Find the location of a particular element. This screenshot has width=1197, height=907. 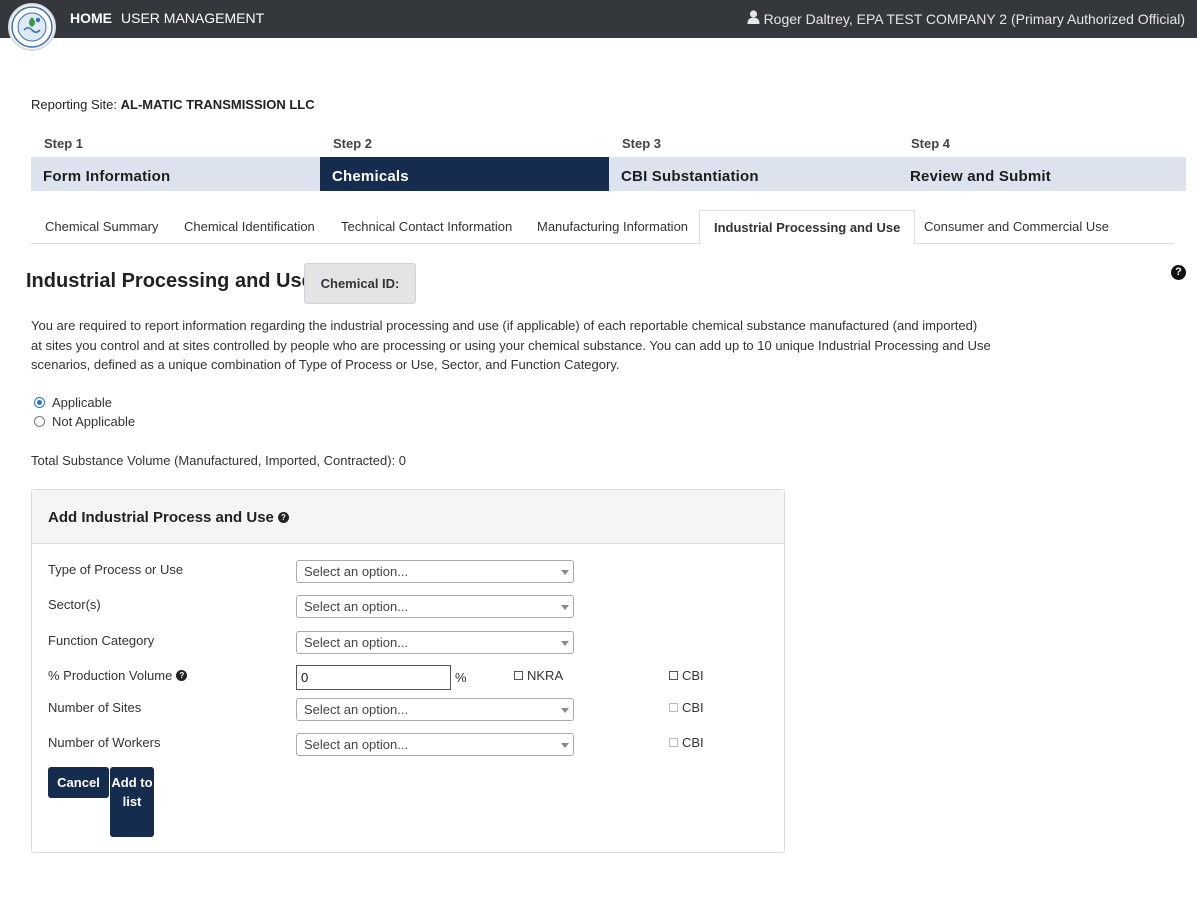

panel-header: Add Industrial Process and Use ? is located at coordinates (408, 517).